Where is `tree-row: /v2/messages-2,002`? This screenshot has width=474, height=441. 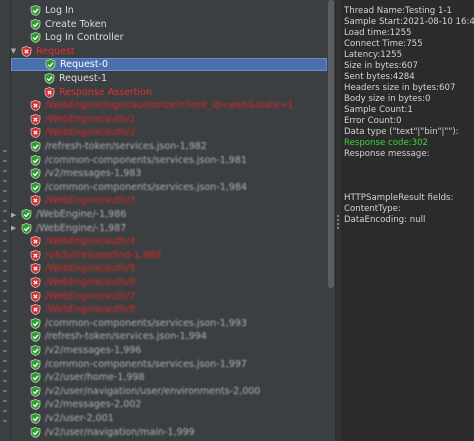 tree-row: /v2/messages-2,002 is located at coordinates (169, 404).